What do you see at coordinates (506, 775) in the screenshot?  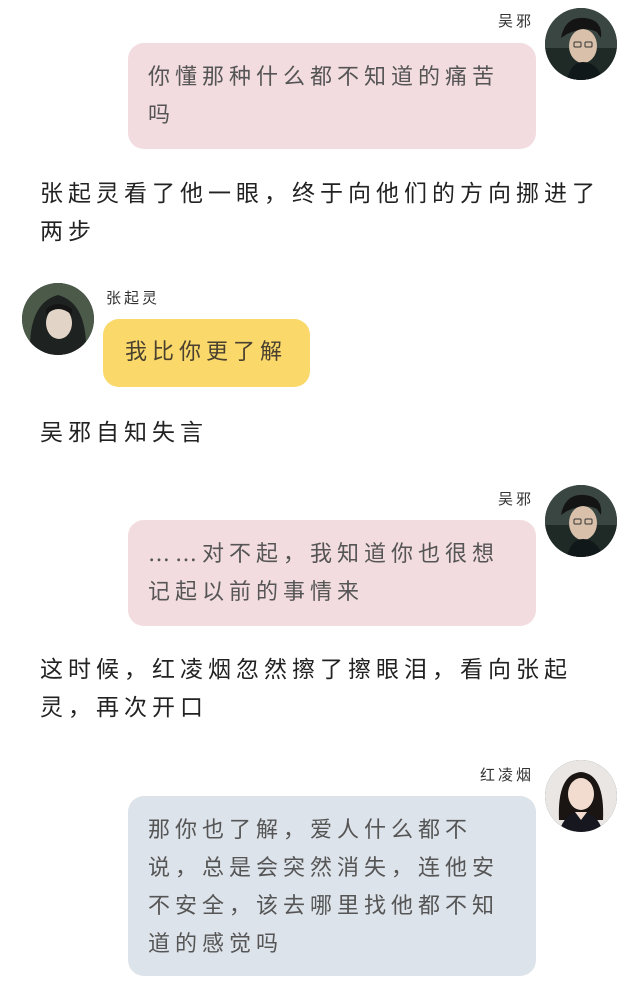 I see `speaker-name-honglingyan: 红凌烟` at bounding box center [506, 775].